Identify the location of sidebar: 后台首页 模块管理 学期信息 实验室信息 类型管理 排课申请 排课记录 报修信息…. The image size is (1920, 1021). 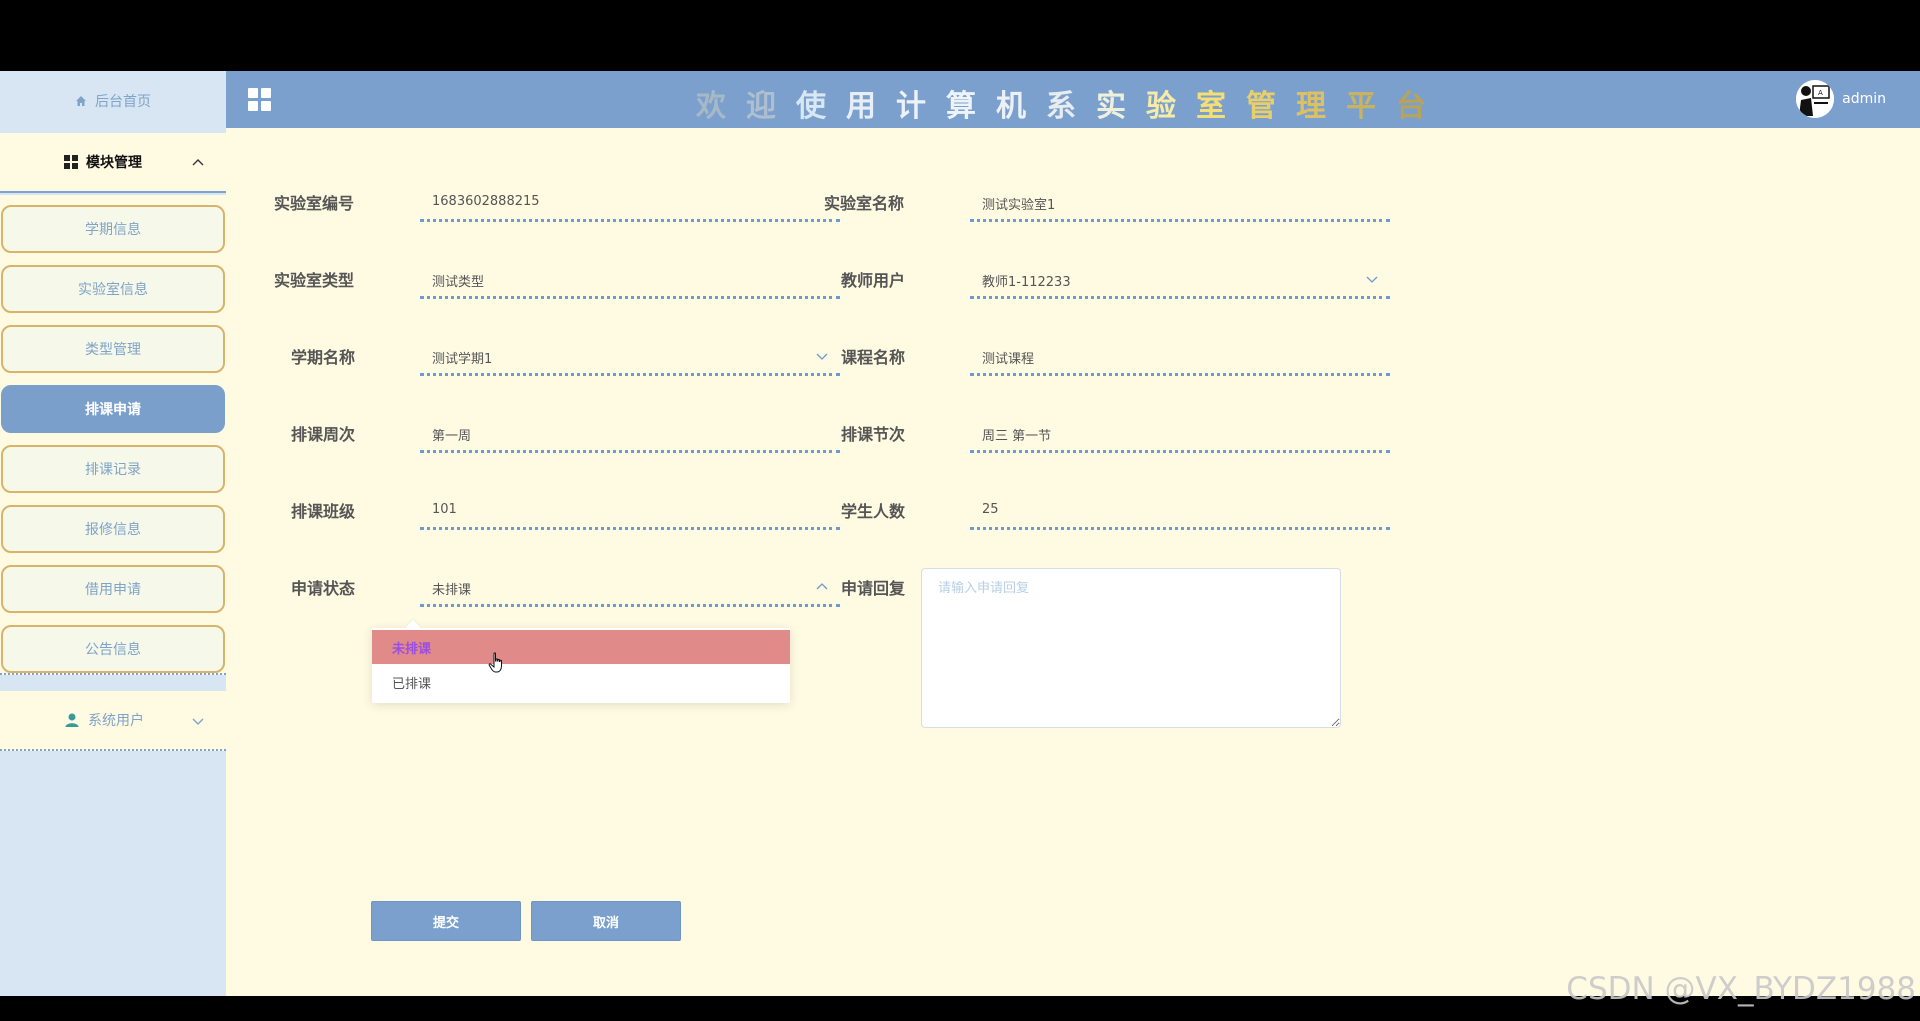
(113, 533).